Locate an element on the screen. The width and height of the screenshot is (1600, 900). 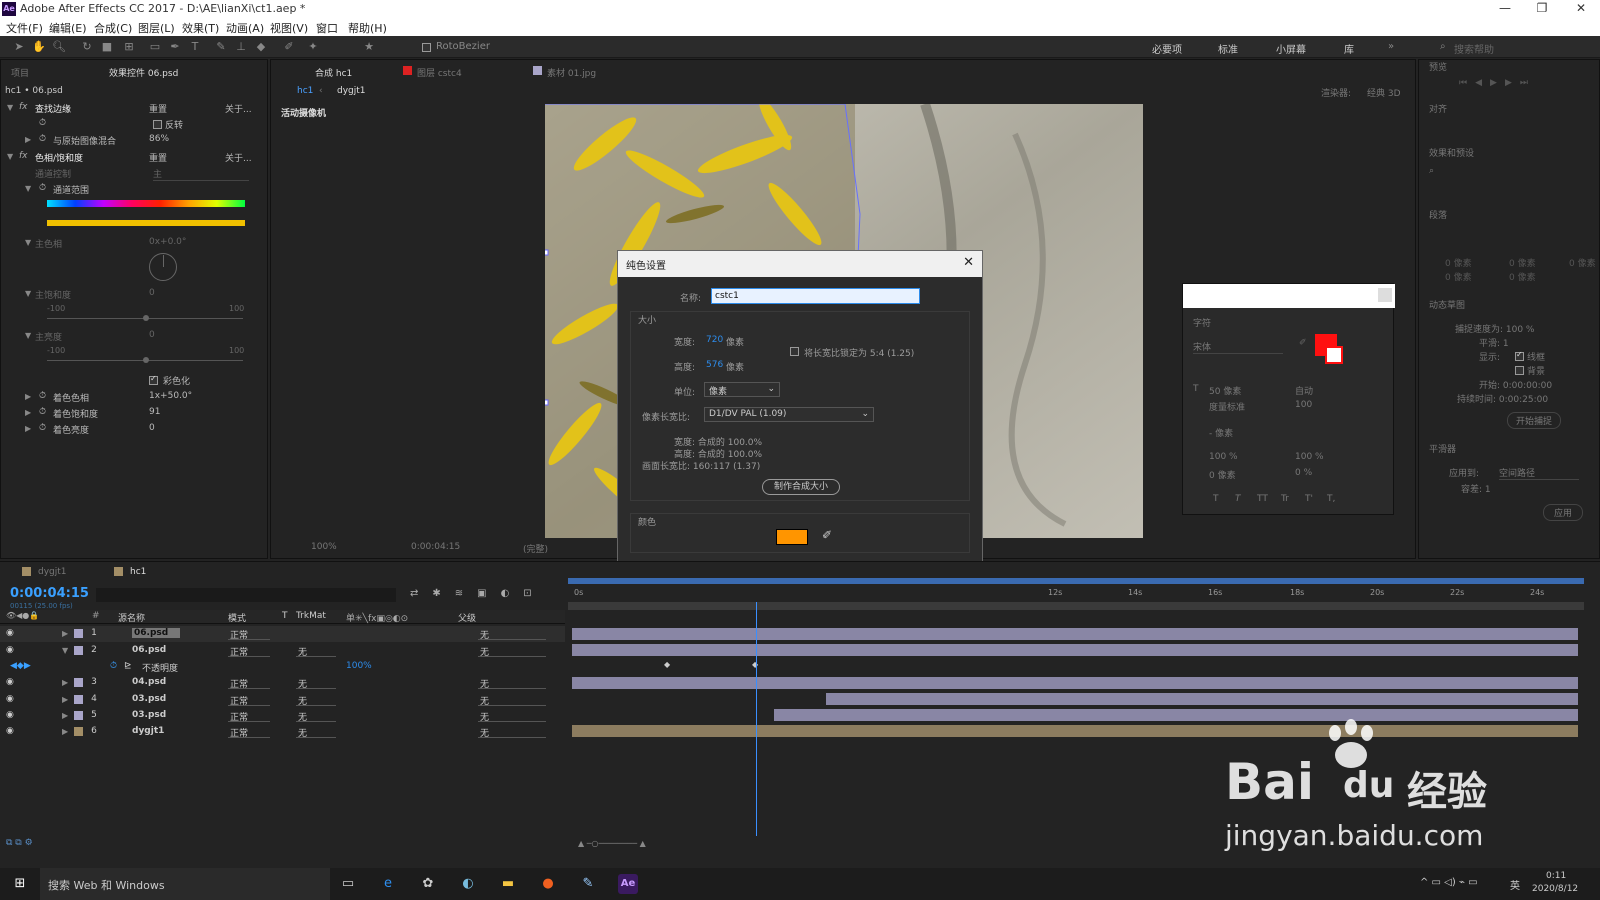
app-icon: ✿ is located at coordinates (428, 884).